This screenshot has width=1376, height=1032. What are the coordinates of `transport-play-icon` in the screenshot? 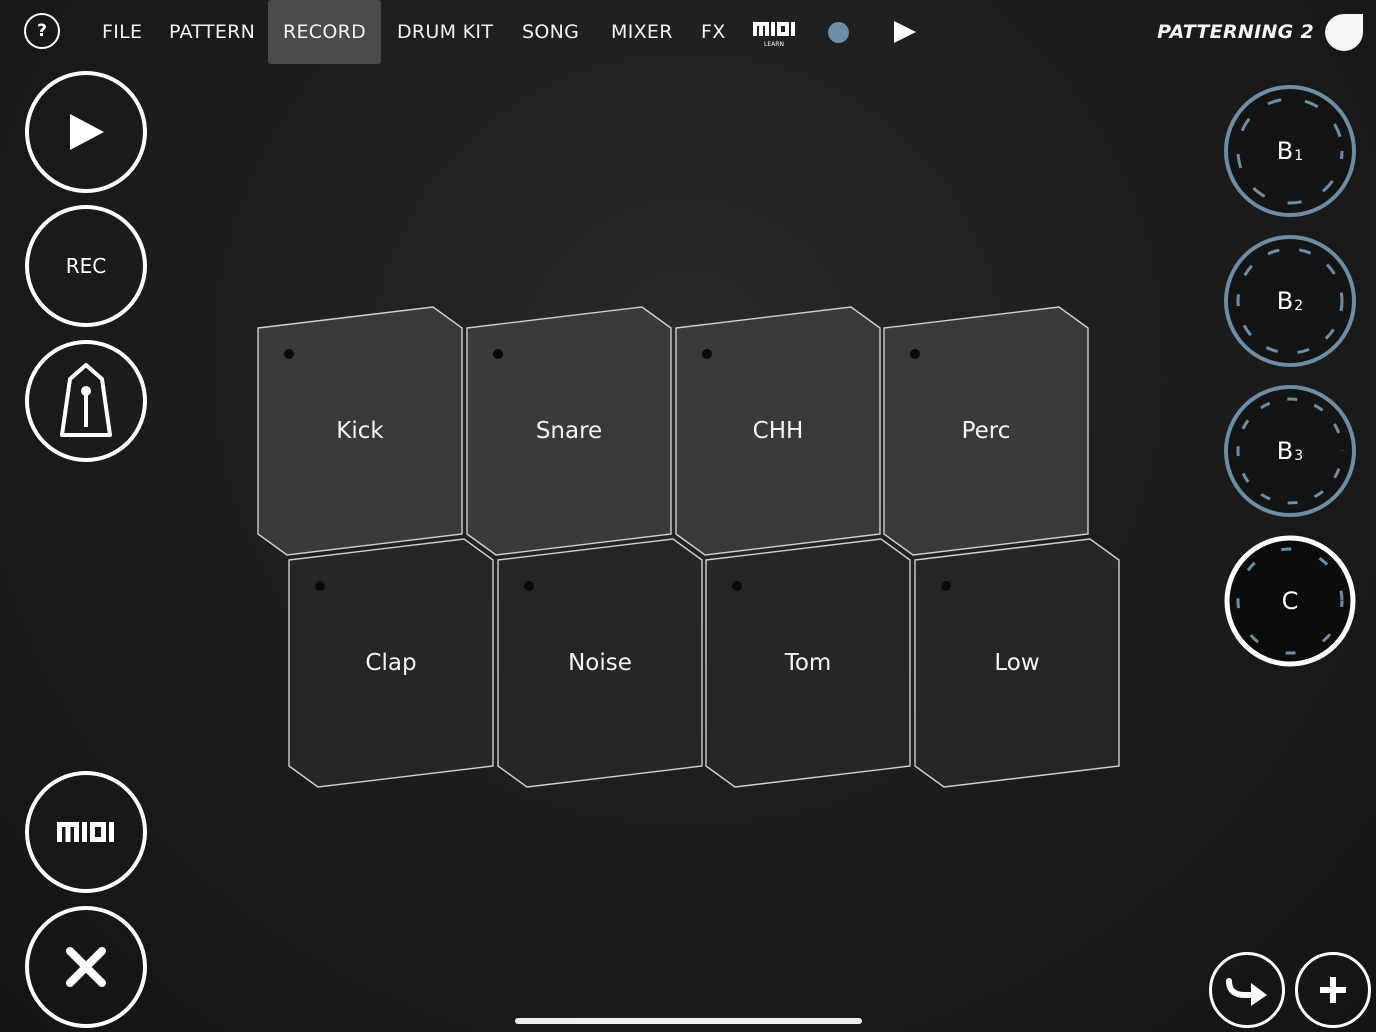 It's located at (905, 32).